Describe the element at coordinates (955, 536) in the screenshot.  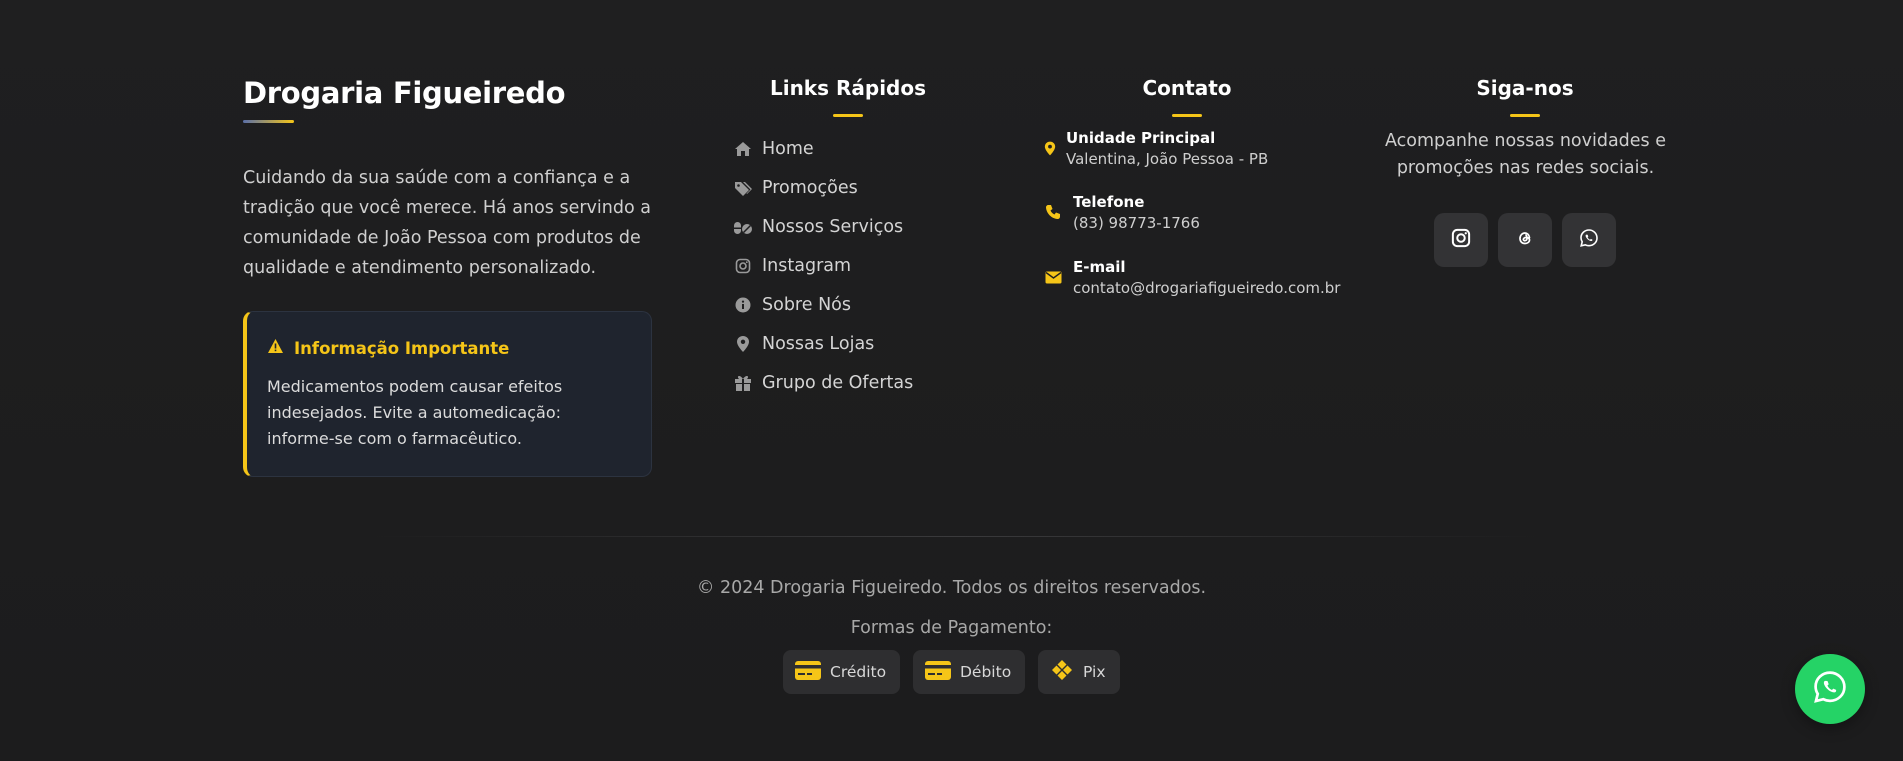
I see `footer-divider` at that location.